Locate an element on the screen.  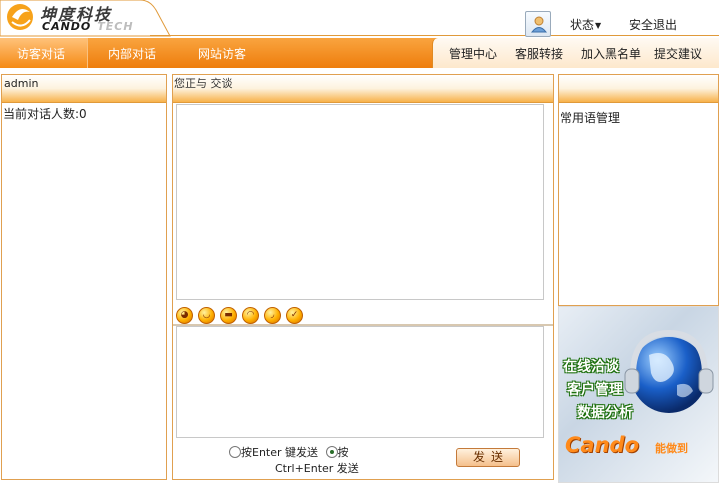
phrase-panel-header is located at coordinates (638, 89).